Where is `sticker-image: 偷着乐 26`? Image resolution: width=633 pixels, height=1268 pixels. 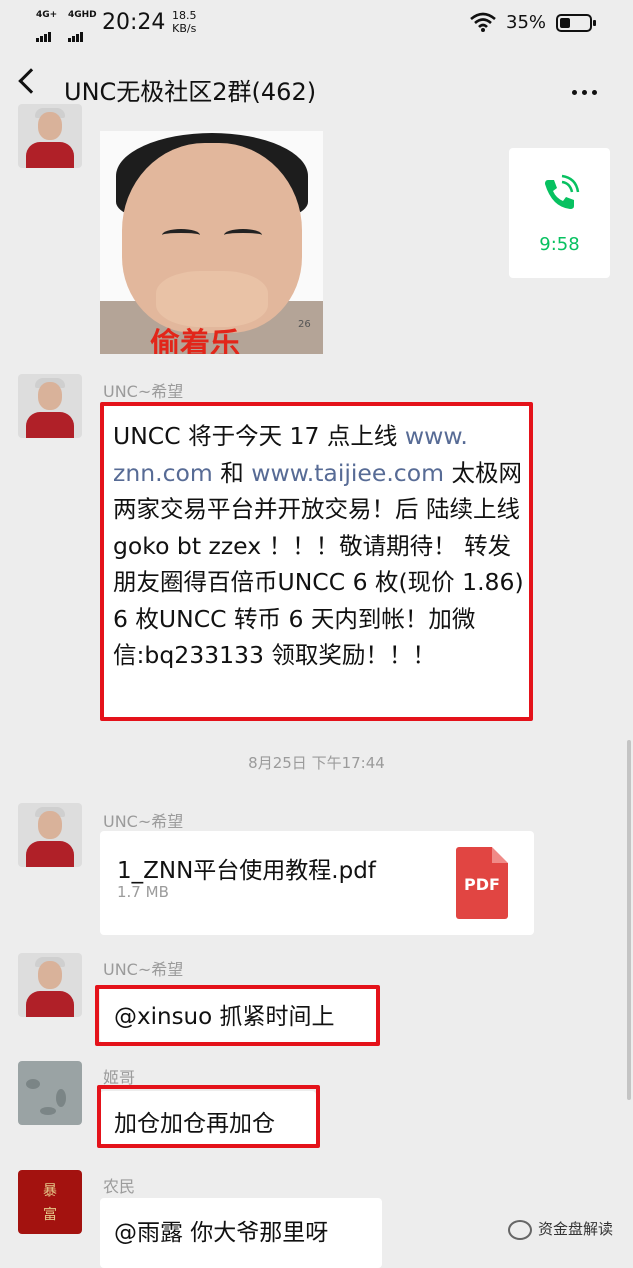
sticker-image: 偷着乐 26 is located at coordinates (211, 242).